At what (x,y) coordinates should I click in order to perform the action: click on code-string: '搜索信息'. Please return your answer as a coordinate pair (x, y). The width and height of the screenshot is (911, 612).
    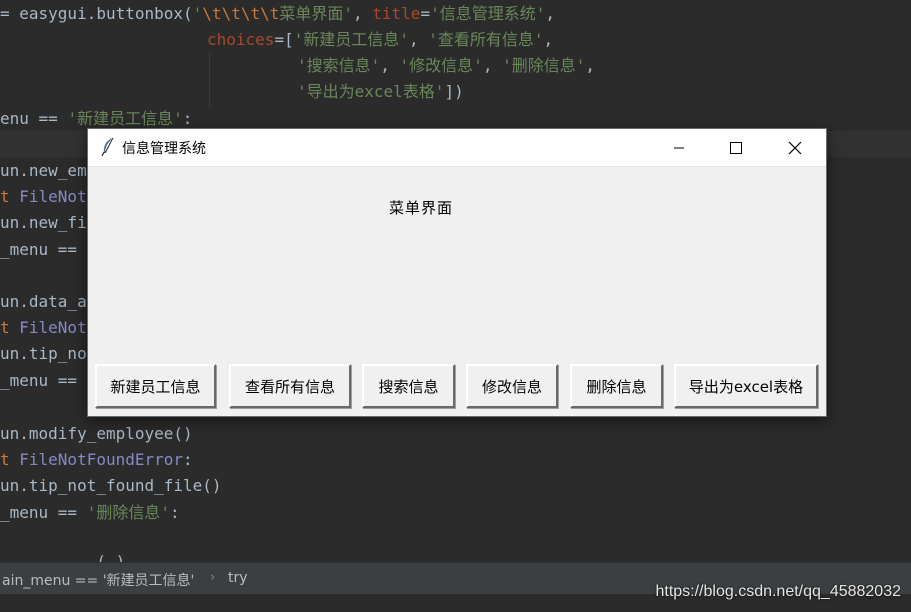
    Looking at the image, I should click on (339, 65).